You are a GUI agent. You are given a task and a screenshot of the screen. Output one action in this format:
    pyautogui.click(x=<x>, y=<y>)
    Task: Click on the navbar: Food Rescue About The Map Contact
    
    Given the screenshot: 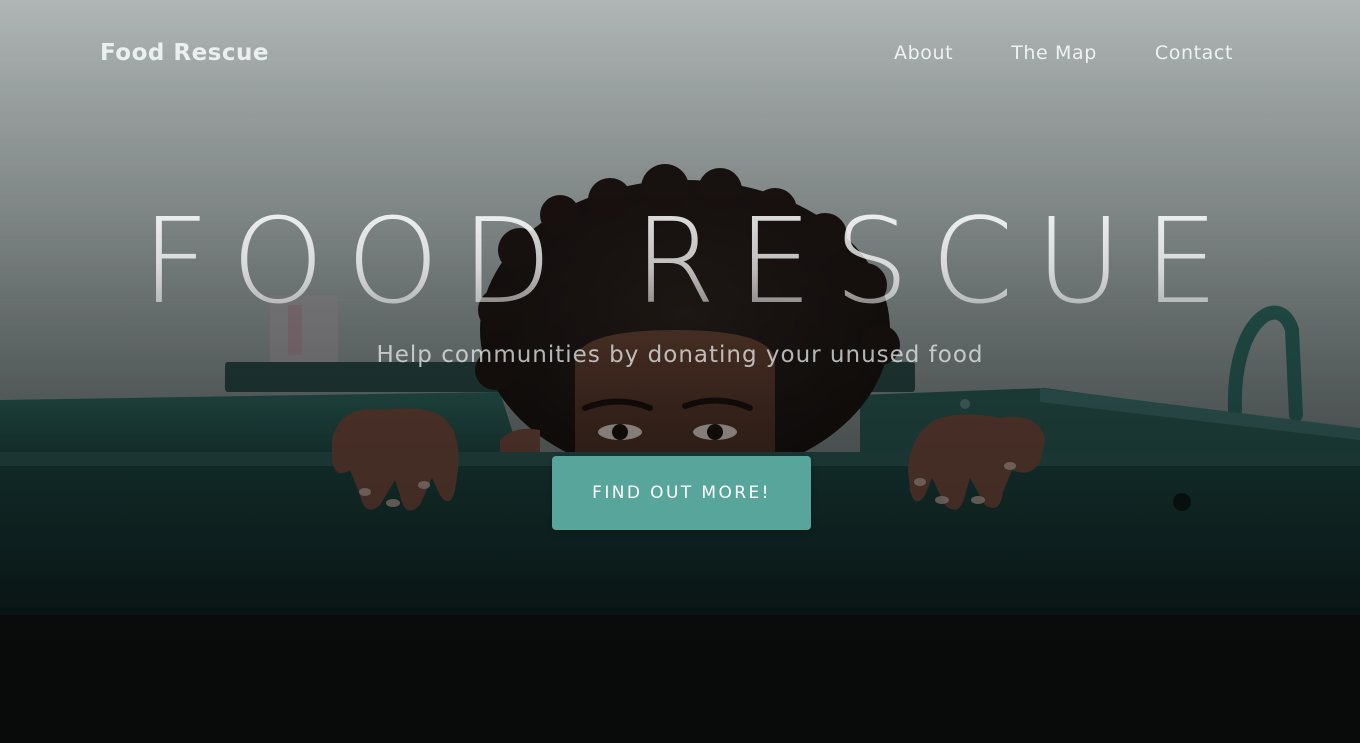 What is the action you would take?
    pyautogui.click(x=680, y=55)
    